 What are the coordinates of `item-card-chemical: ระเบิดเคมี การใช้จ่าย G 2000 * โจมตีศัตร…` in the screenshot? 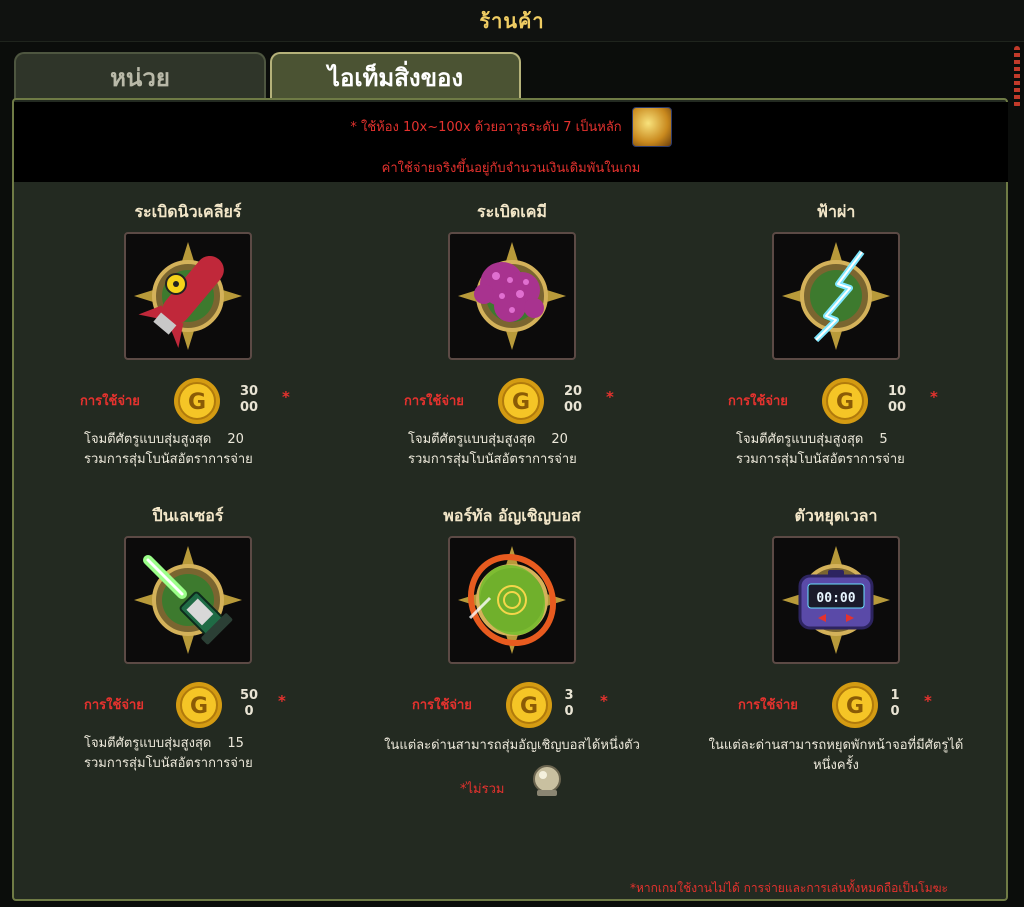 It's located at (512, 350).